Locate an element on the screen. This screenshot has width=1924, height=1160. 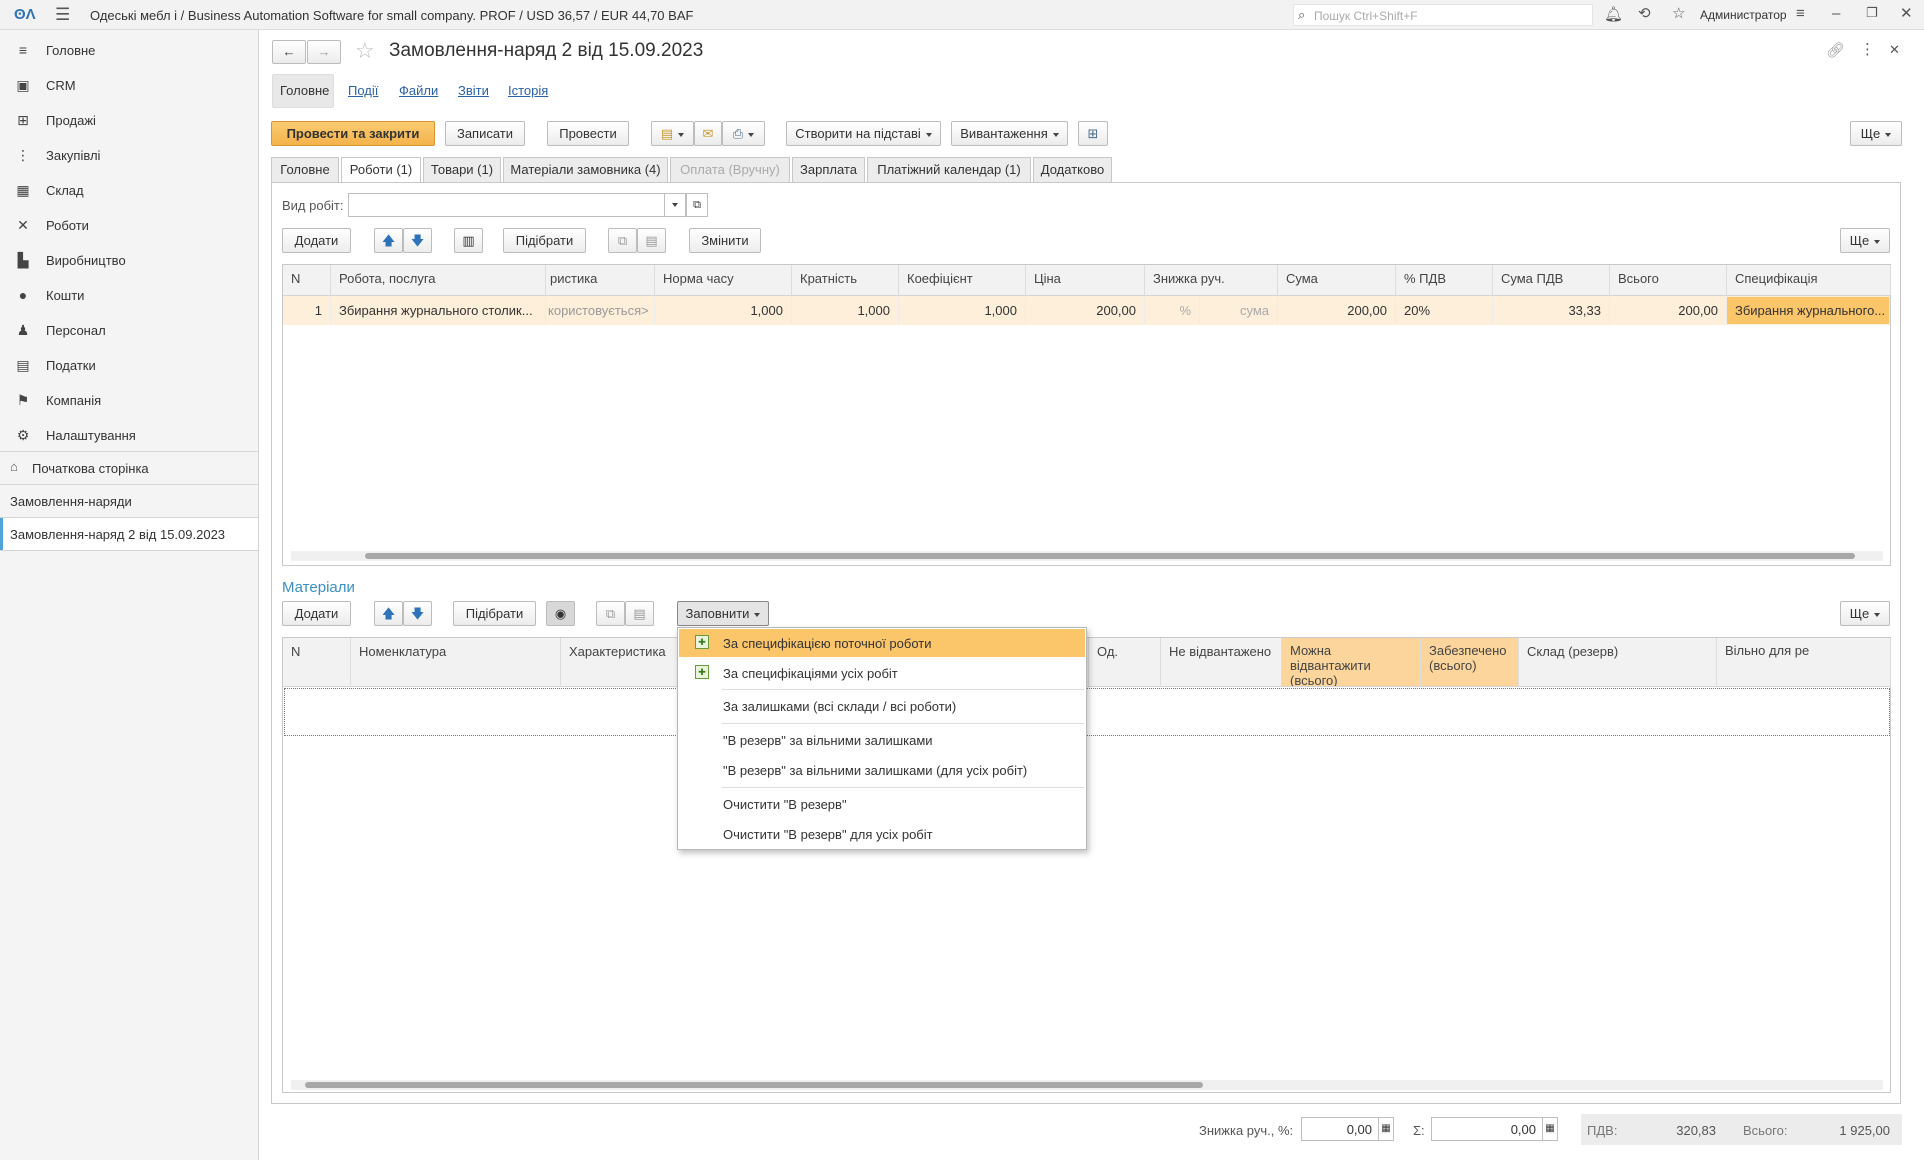
tab-payment: Оплата (Вручну) is located at coordinates (730, 170).